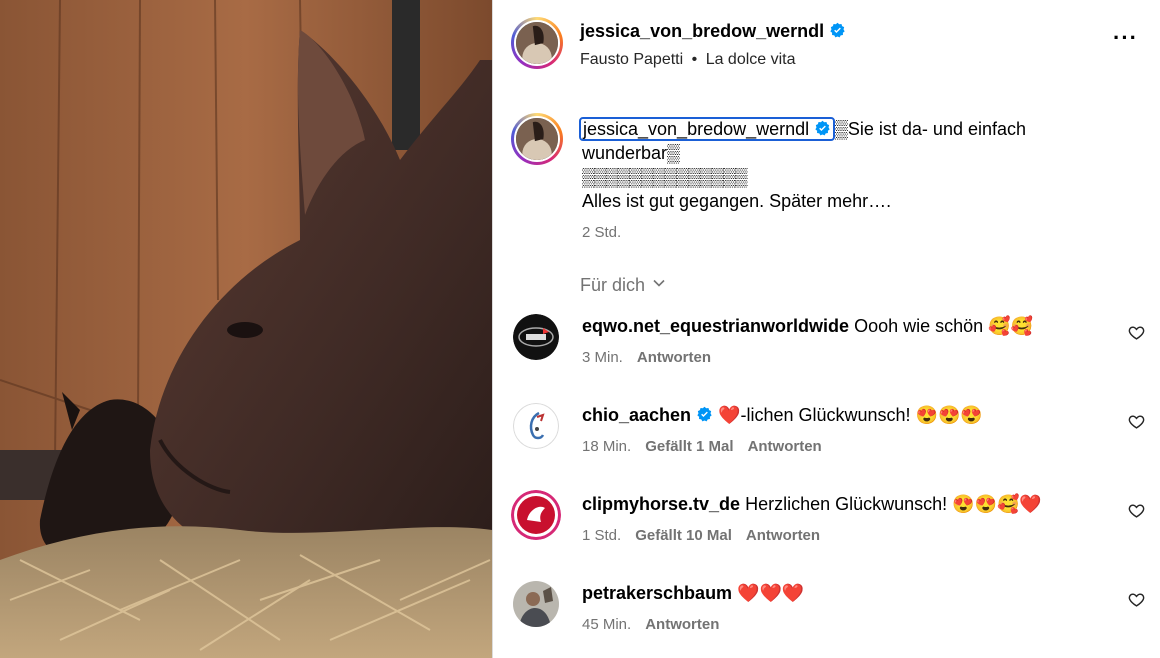 The width and height of the screenshot is (1160, 658). Describe the element at coordinates (631, 153) in the screenshot. I see `caption-line-2: wunderbar▒` at that location.